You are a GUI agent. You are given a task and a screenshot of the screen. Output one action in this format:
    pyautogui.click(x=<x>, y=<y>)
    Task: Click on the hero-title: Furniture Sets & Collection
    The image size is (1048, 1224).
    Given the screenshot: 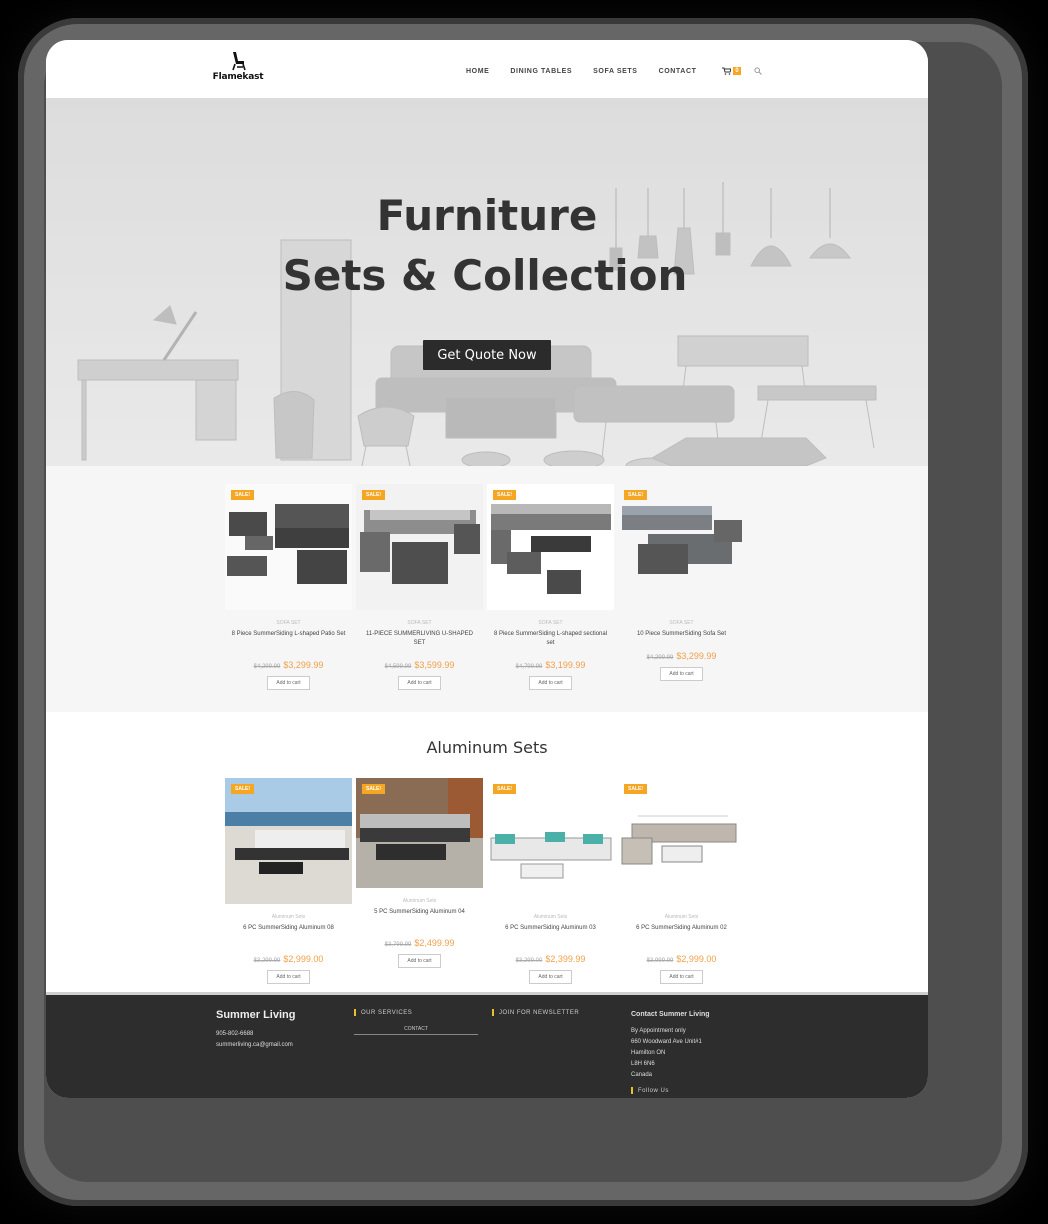 What is the action you would take?
    pyautogui.click(x=487, y=246)
    